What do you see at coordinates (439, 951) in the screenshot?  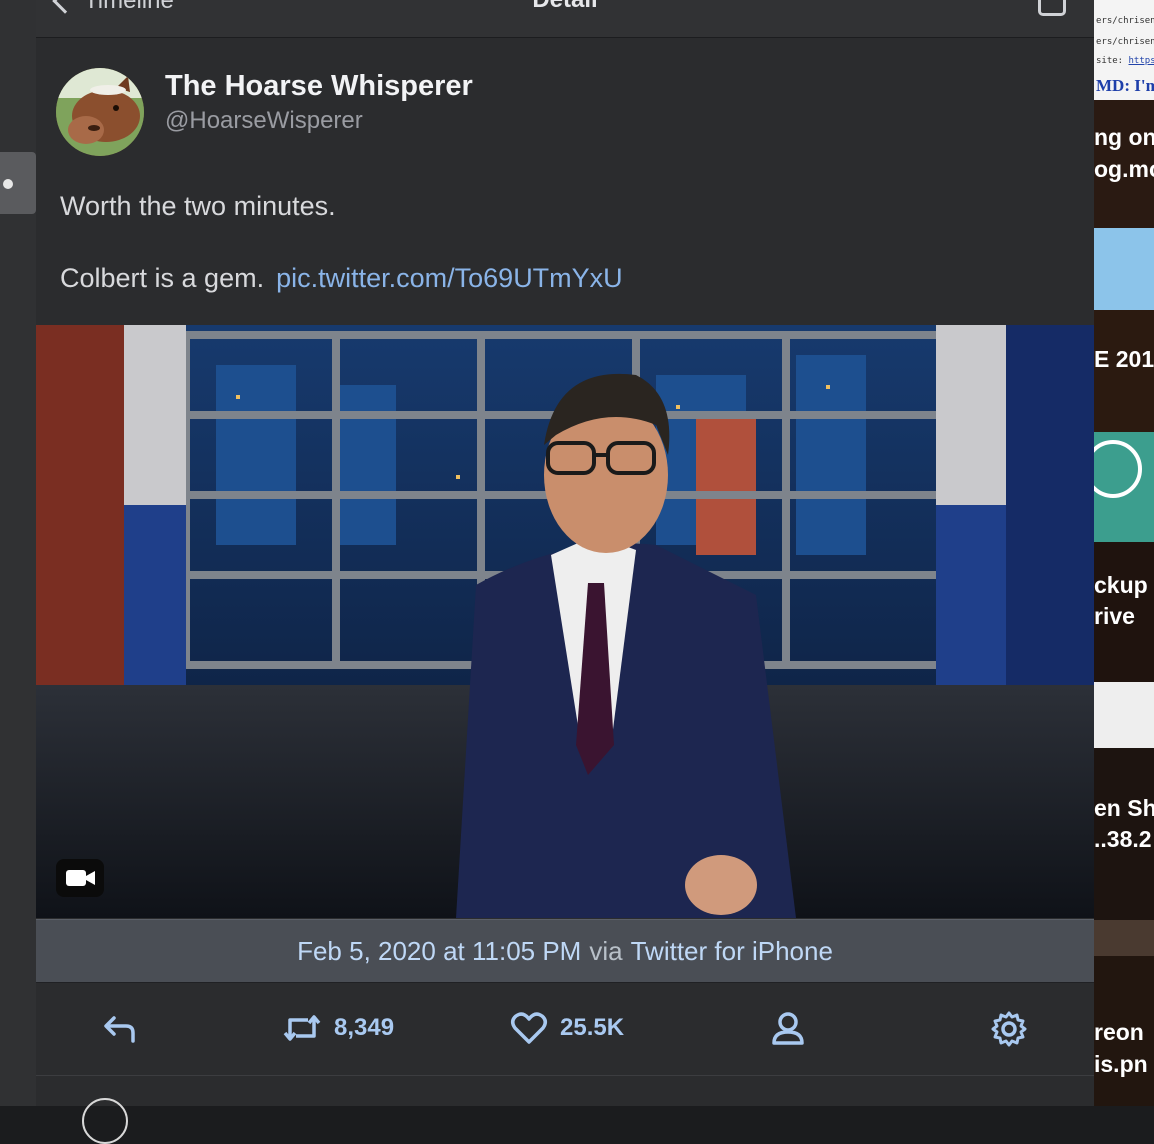 I see `tweet-timestamp: Feb 5, 2020 at 11:05 PM` at bounding box center [439, 951].